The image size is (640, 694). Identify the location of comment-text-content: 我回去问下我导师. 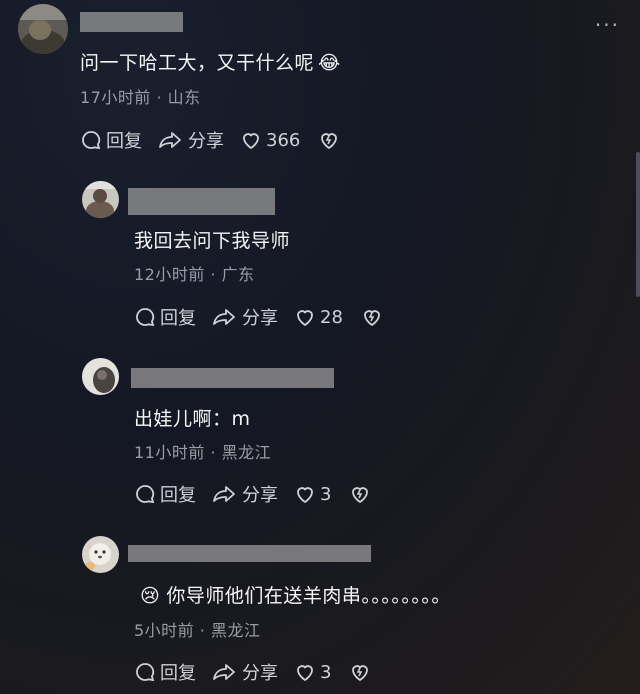
(212, 241).